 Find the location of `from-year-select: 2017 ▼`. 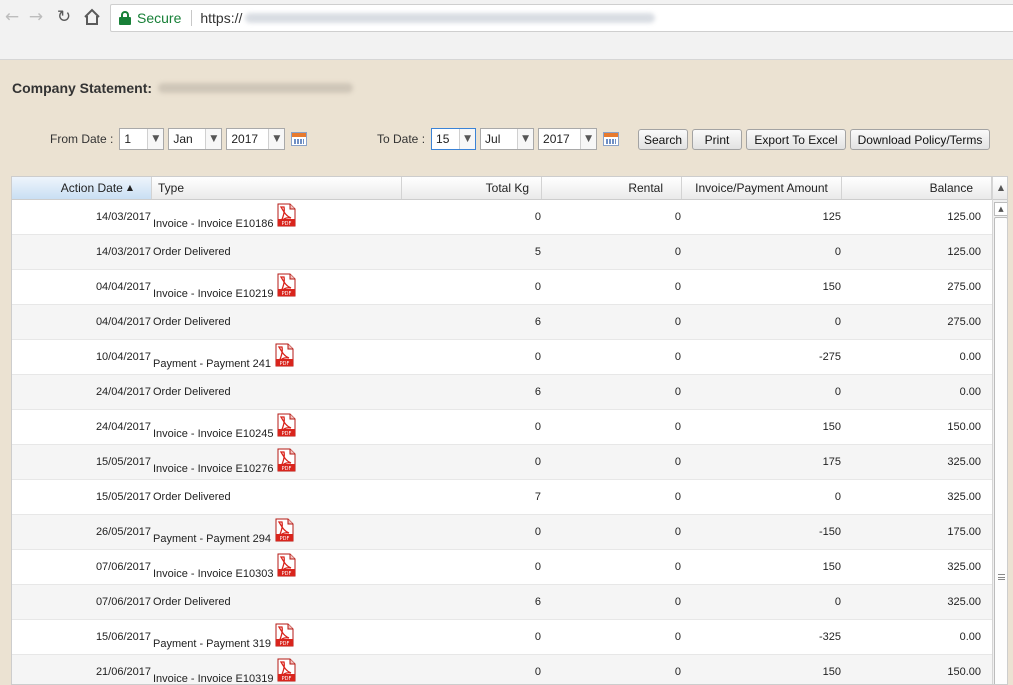

from-year-select: 2017 ▼ is located at coordinates (256, 139).